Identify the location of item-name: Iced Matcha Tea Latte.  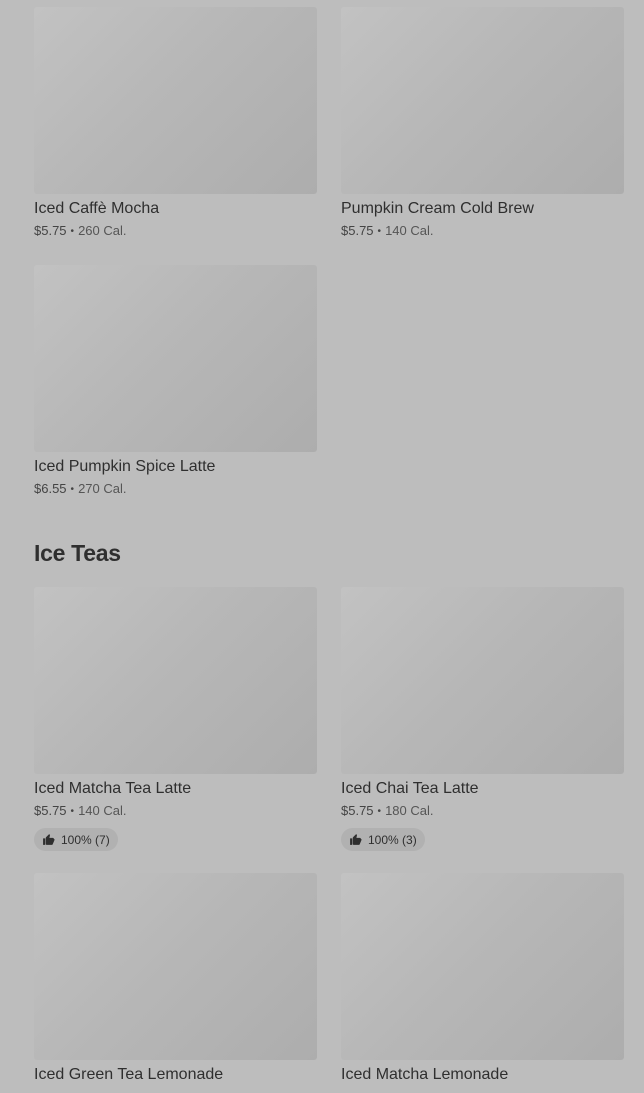
(113, 788).